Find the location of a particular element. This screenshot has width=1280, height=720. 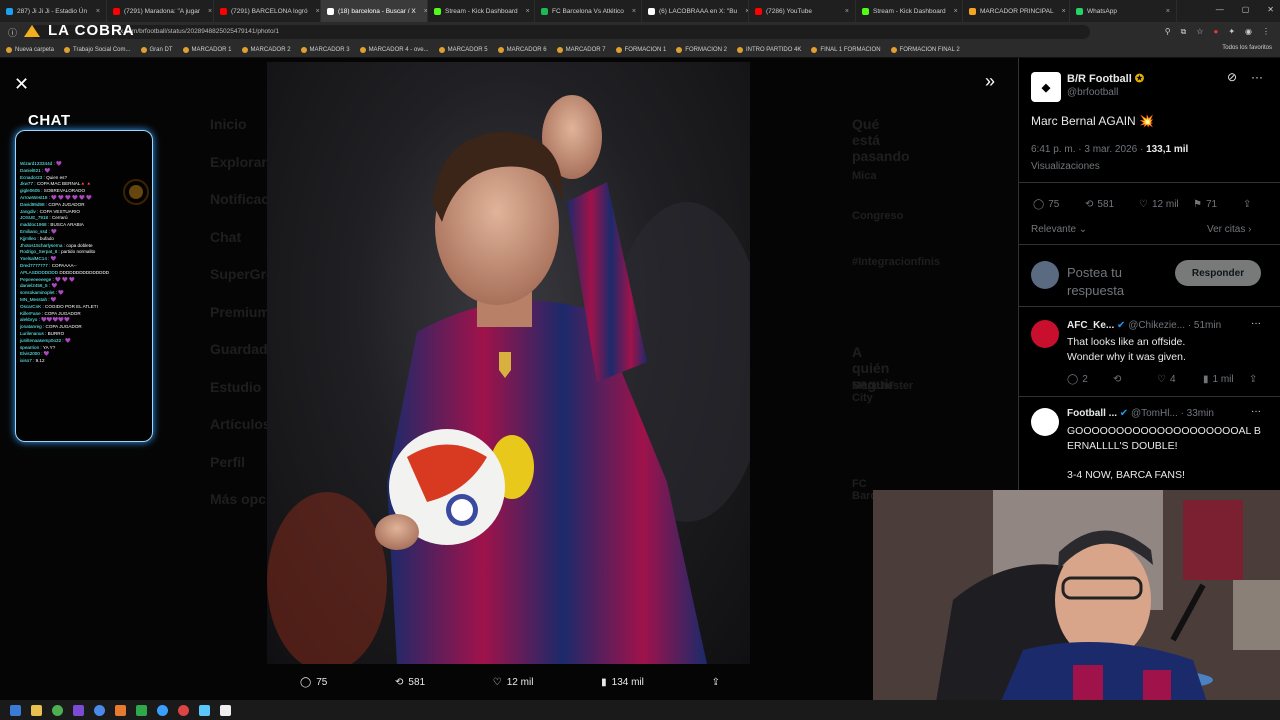

br-avatar: ◆ is located at coordinates (1046, 87).